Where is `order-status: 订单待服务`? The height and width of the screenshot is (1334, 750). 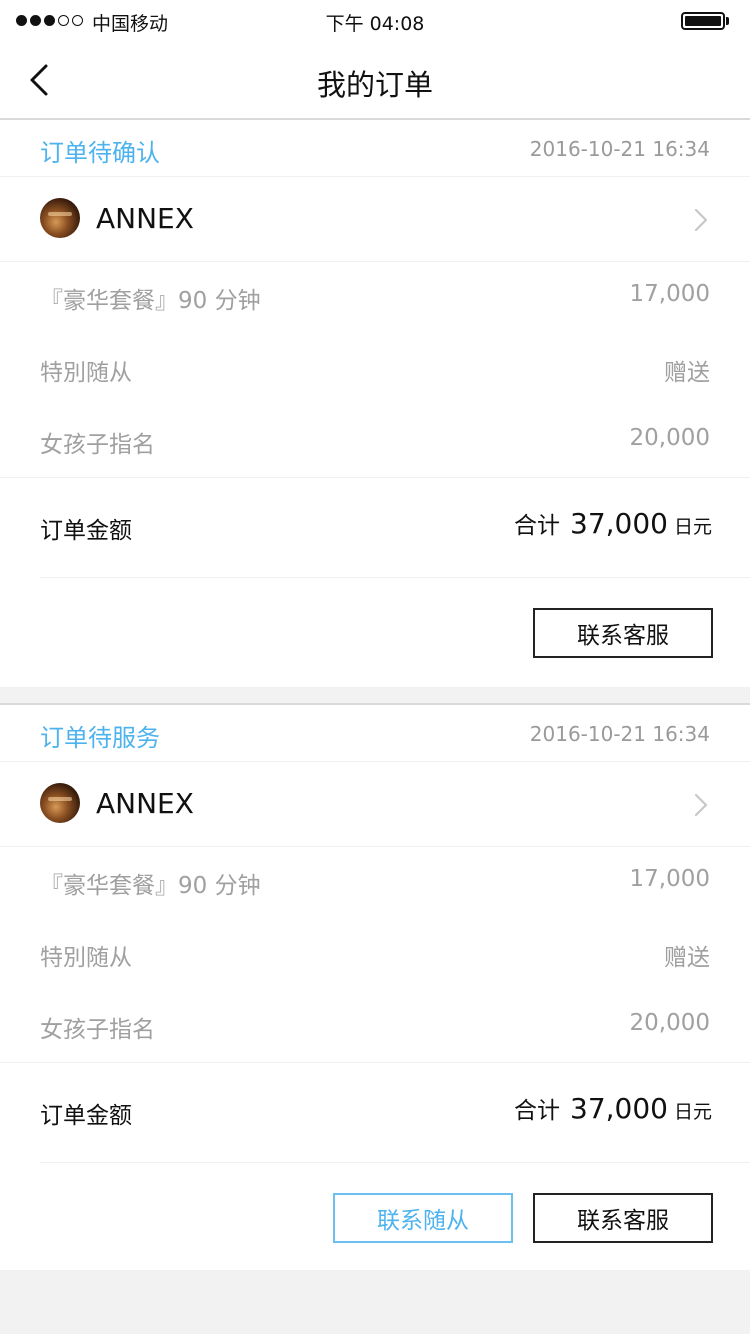 order-status: 订单待服务 is located at coordinates (100, 738).